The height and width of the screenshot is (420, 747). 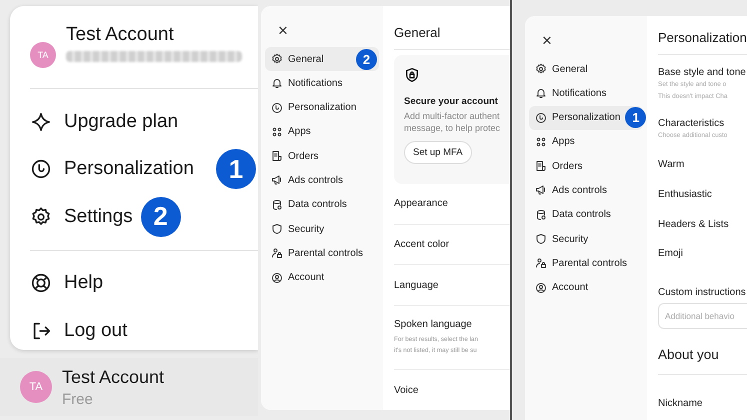 I want to click on setting-label: Headers & Lists, so click(x=693, y=224).